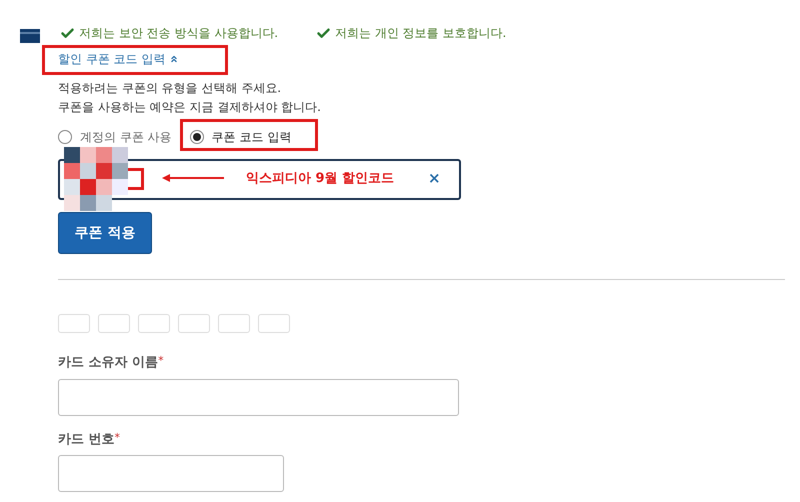  Describe the element at coordinates (174, 59) in the screenshot. I see `chevron-up-icon` at that location.